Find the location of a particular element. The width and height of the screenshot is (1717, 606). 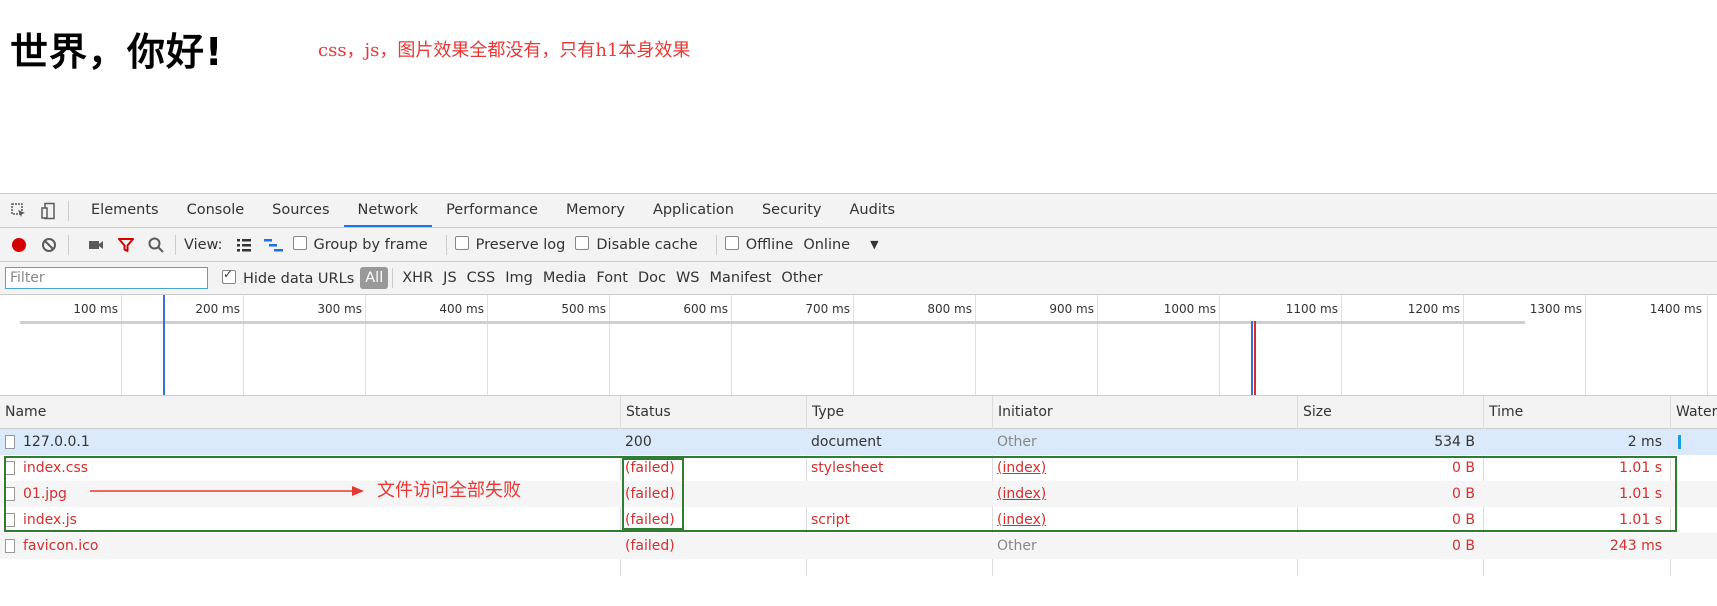

filter-icon is located at coordinates (126, 245).